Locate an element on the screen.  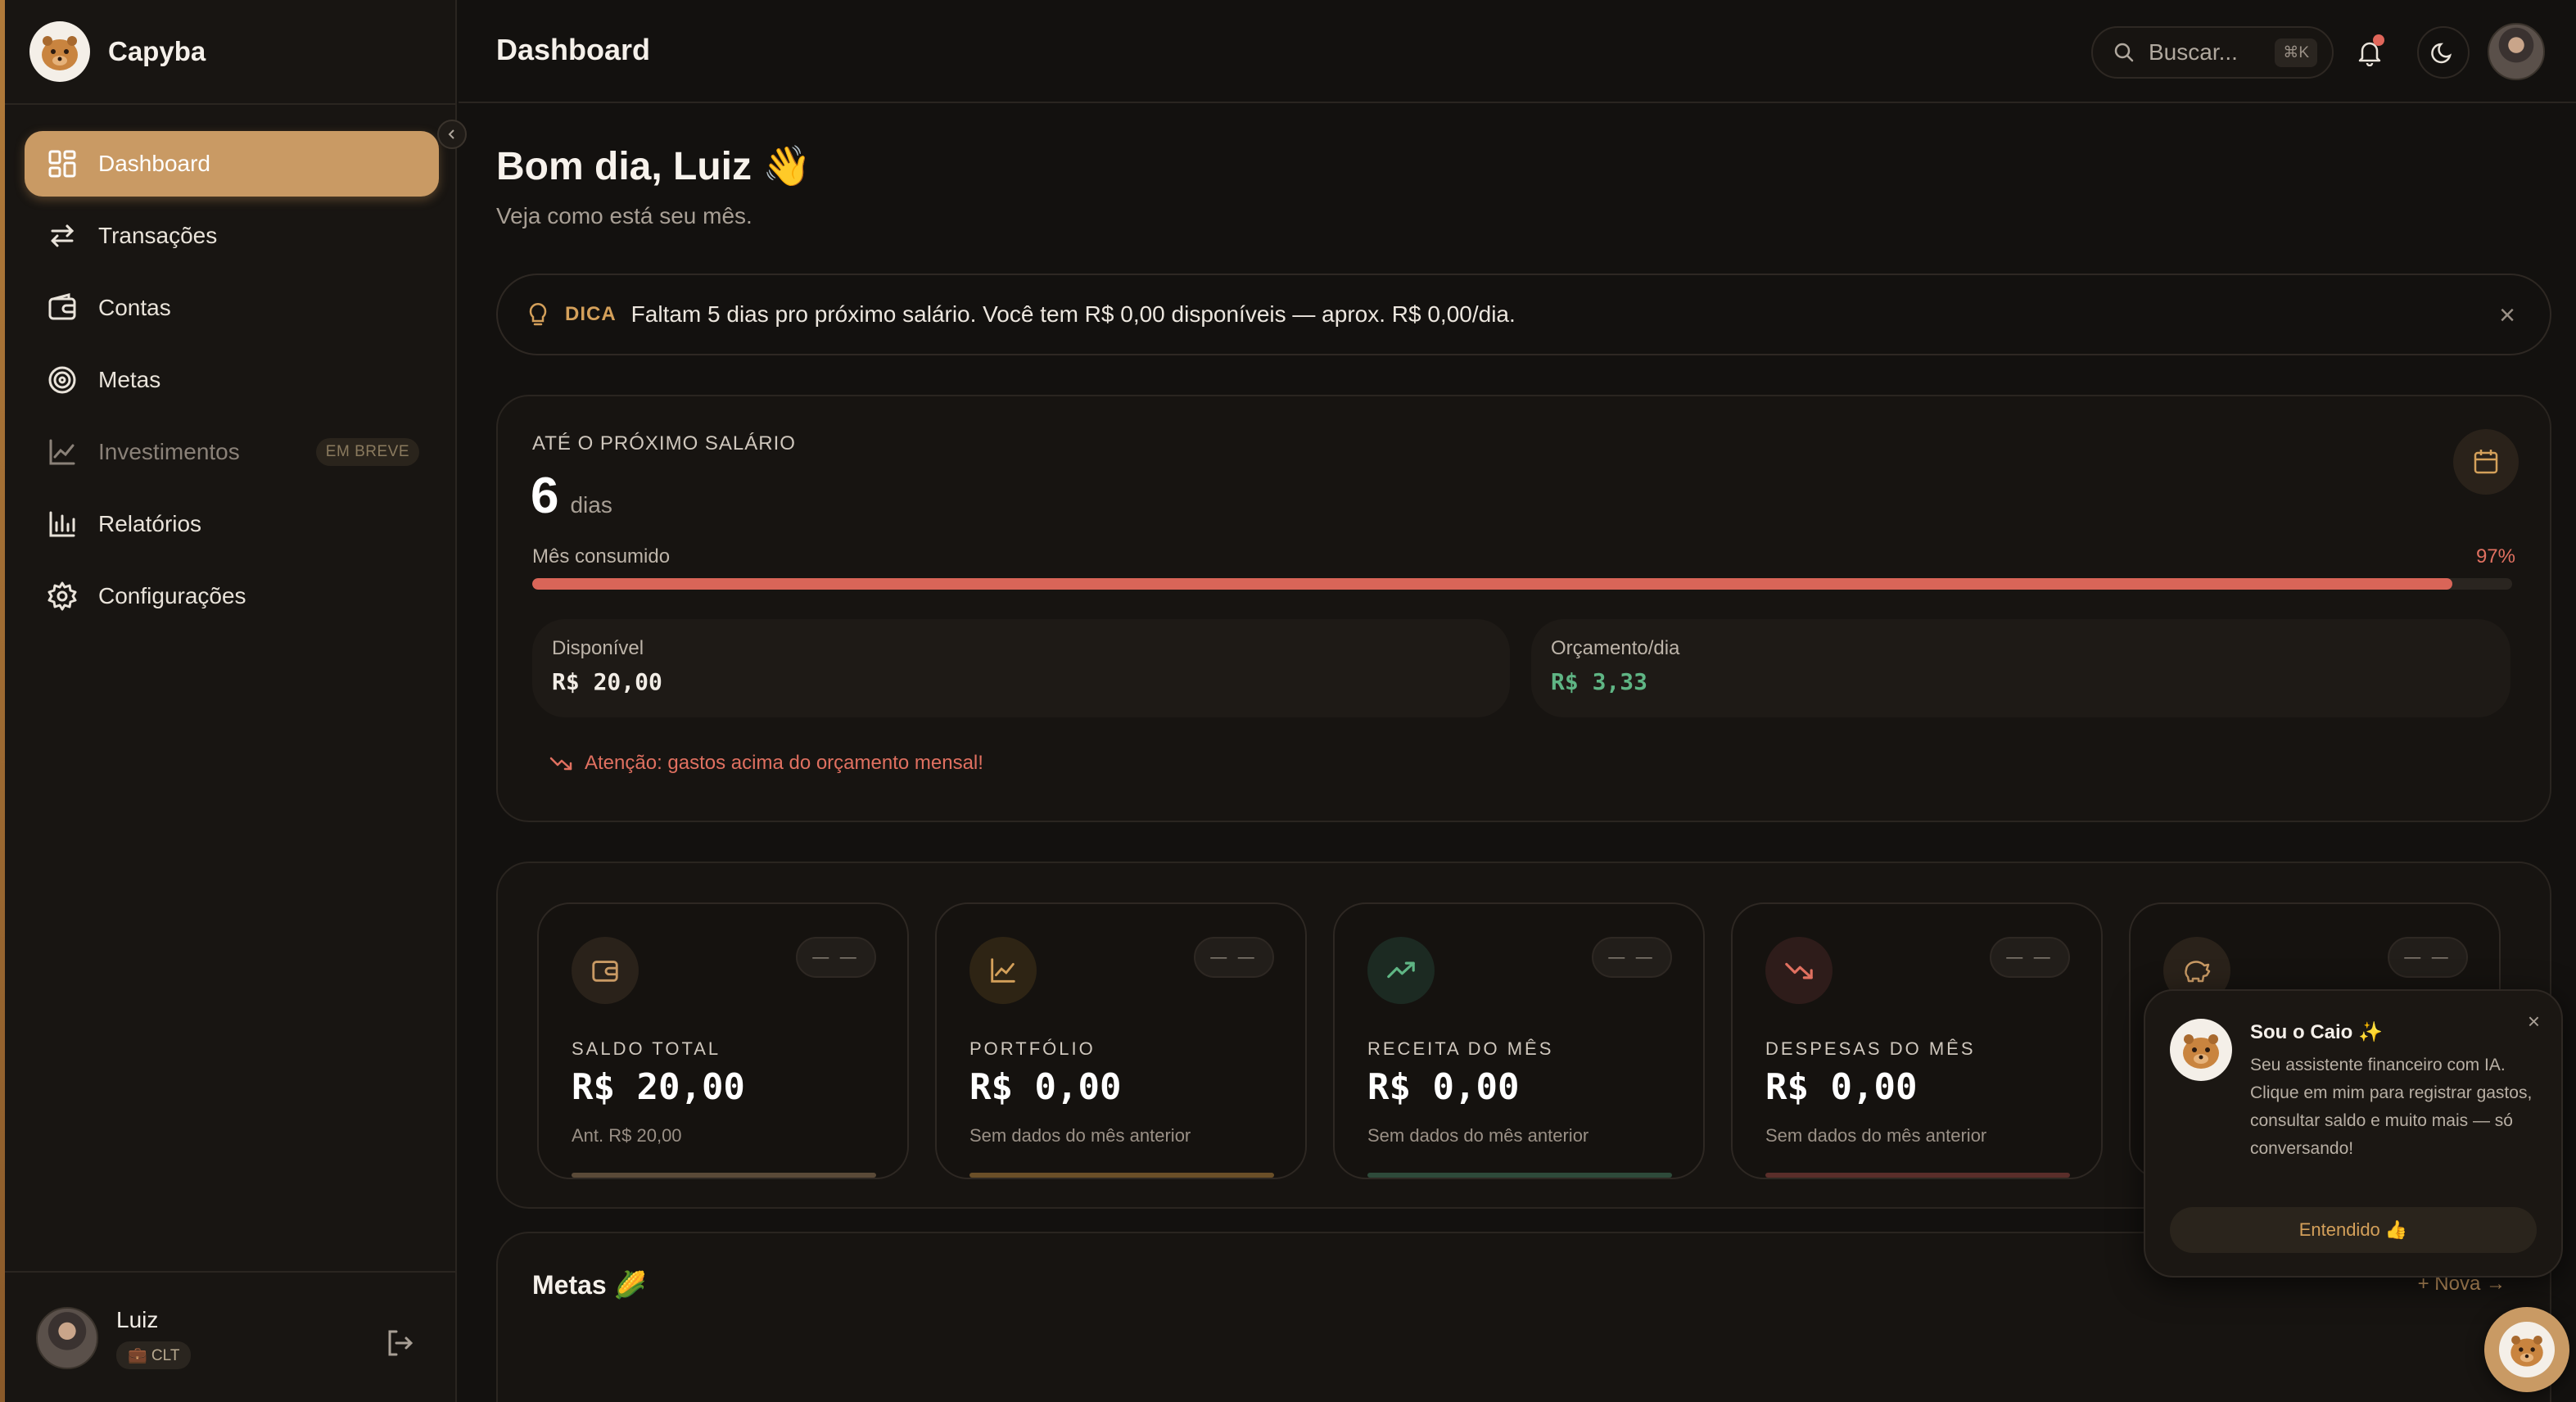
days-until-salary: 6 dias is located at coordinates (571, 496).